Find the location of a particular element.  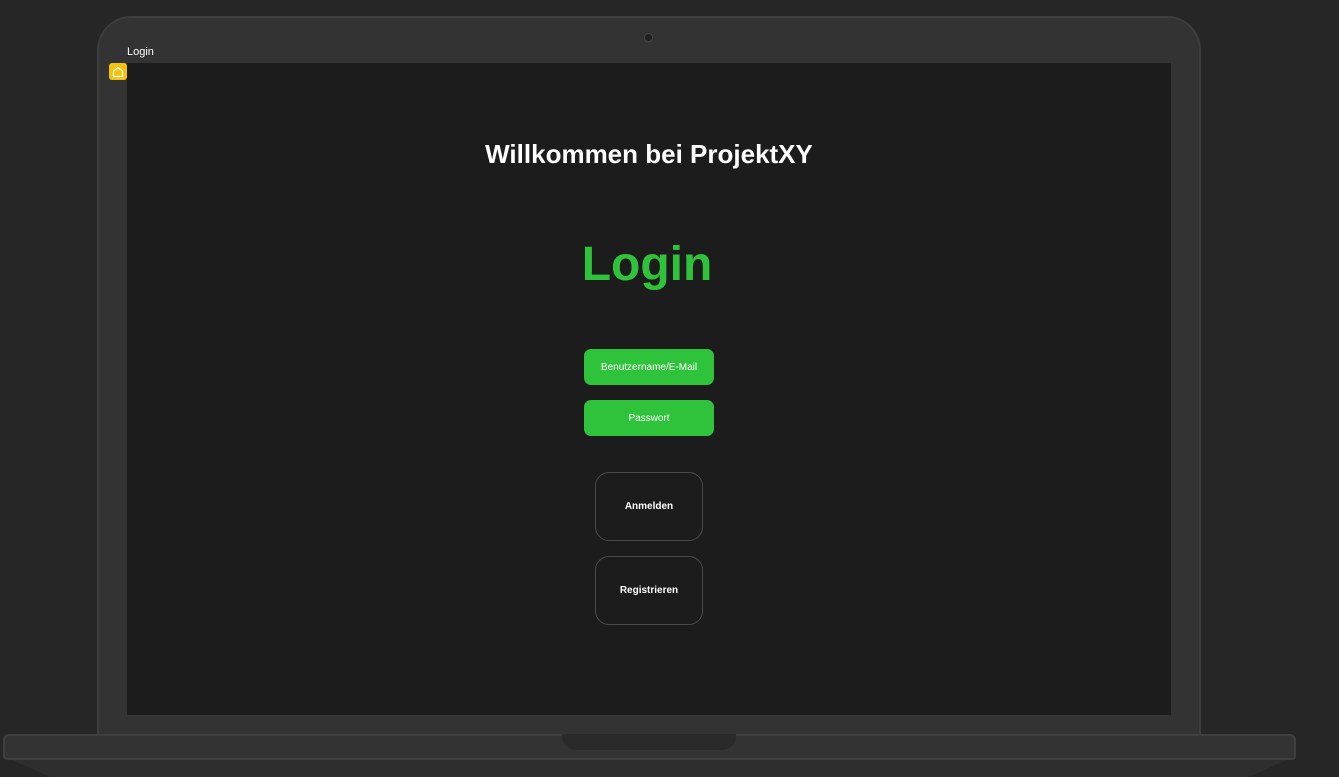

login-heading: Login is located at coordinates (647, 264).